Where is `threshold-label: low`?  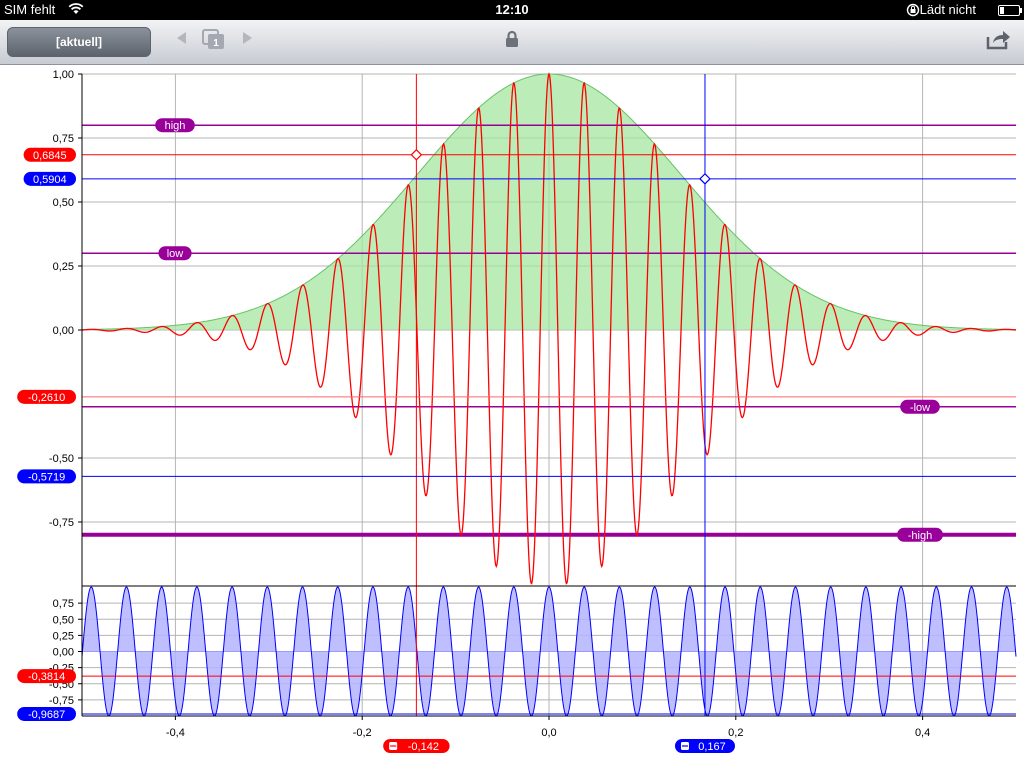 threshold-label: low is located at coordinates (175, 253).